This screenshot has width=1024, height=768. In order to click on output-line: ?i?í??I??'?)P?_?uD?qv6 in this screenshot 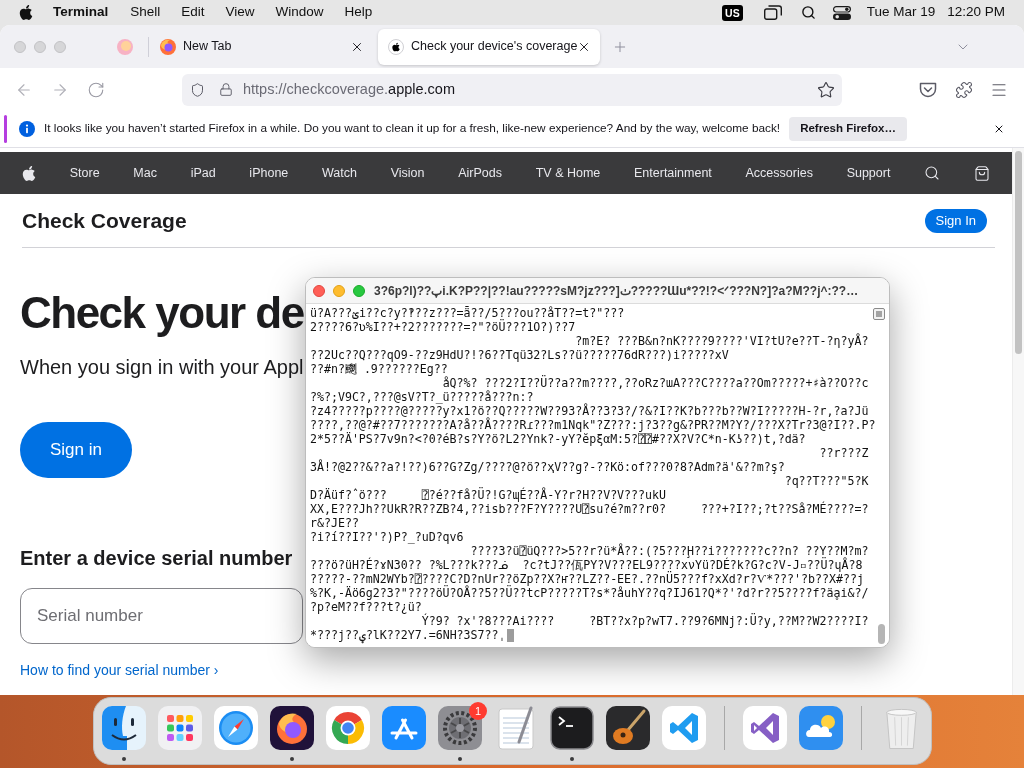, I will do `click(387, 537)`.